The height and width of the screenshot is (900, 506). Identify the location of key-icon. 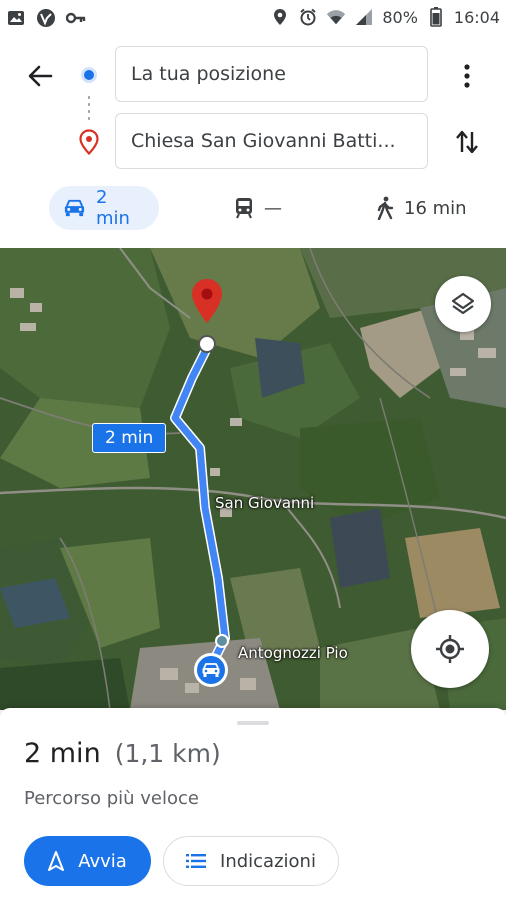
(76, 18).